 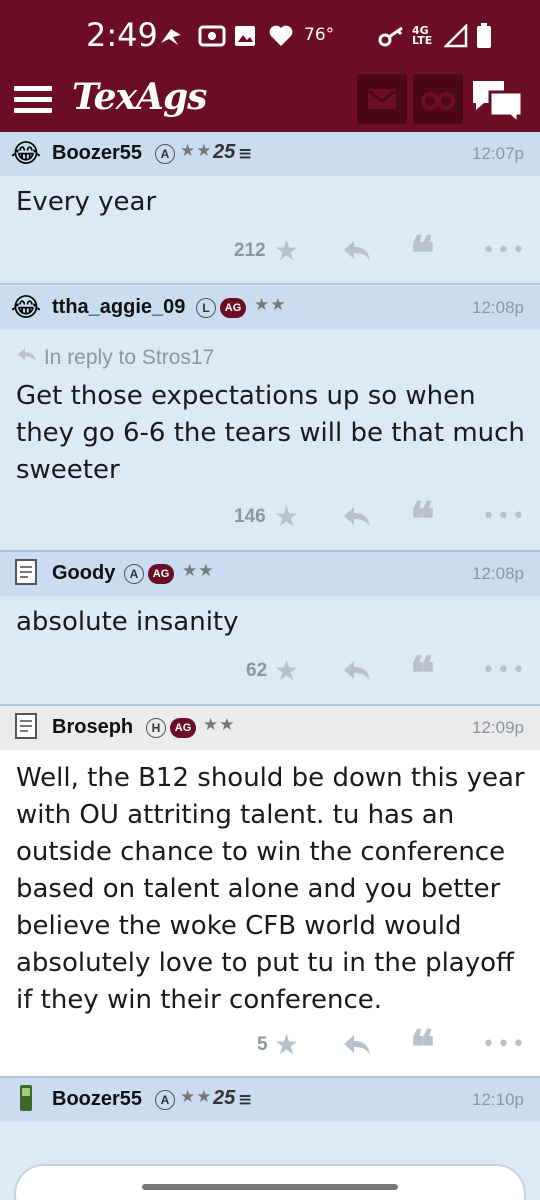 What do you see at coordinates (498, 153) in the screenshot?
I see `post-time: 12:07p` at bounding box center [498, 153].